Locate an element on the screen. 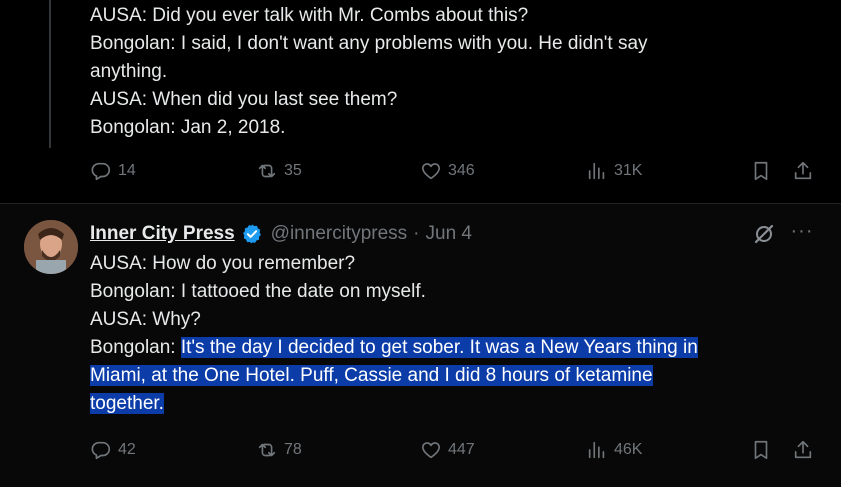 Image resolution: width=841 pixels, height=487 pixels. grok-icon is located at coordinates (764, 234).